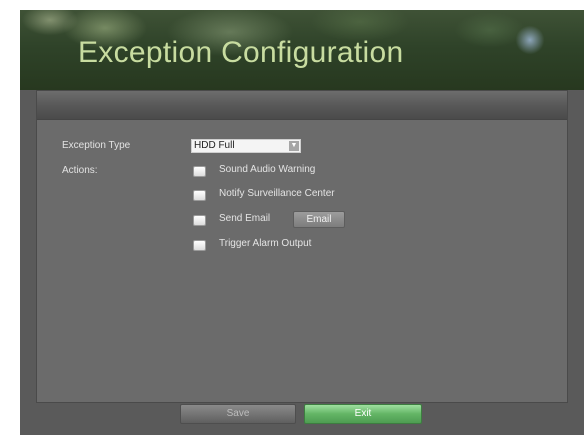 This screenshot has height=435, width=584. What do you see at coordinates (199, 220) in the screenshot?
I see `send-email-checkbox` at bounding box center [199, 220].